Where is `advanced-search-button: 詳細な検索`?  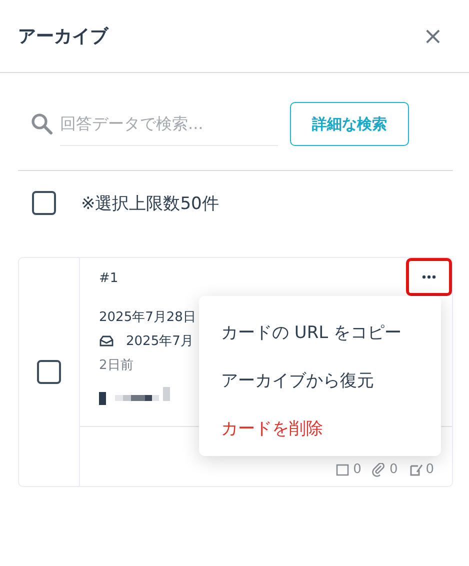
advanced-search-button: 詳細な検索 is located at coordinates (349, 124).